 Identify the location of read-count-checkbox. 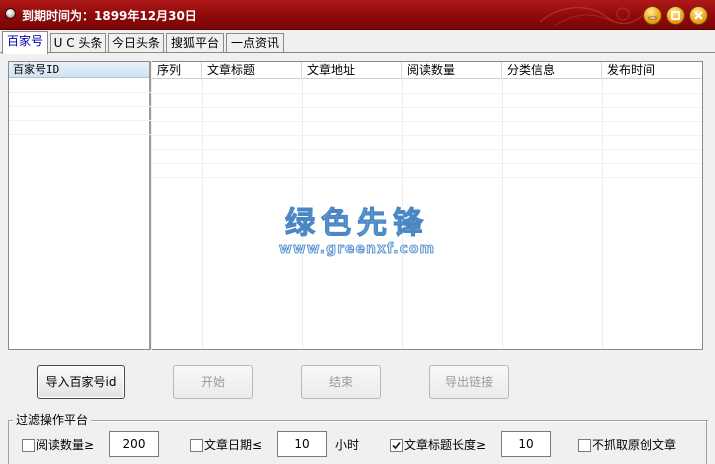
(28, 445).